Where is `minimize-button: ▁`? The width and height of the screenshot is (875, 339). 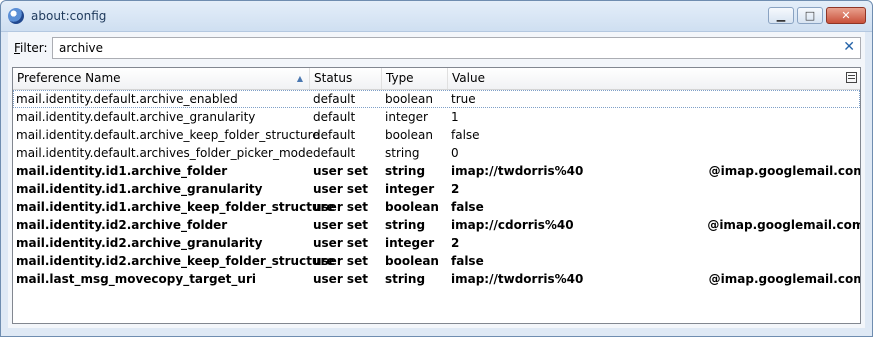 minimize-button: ▁ is located at coordinates (781, 15).